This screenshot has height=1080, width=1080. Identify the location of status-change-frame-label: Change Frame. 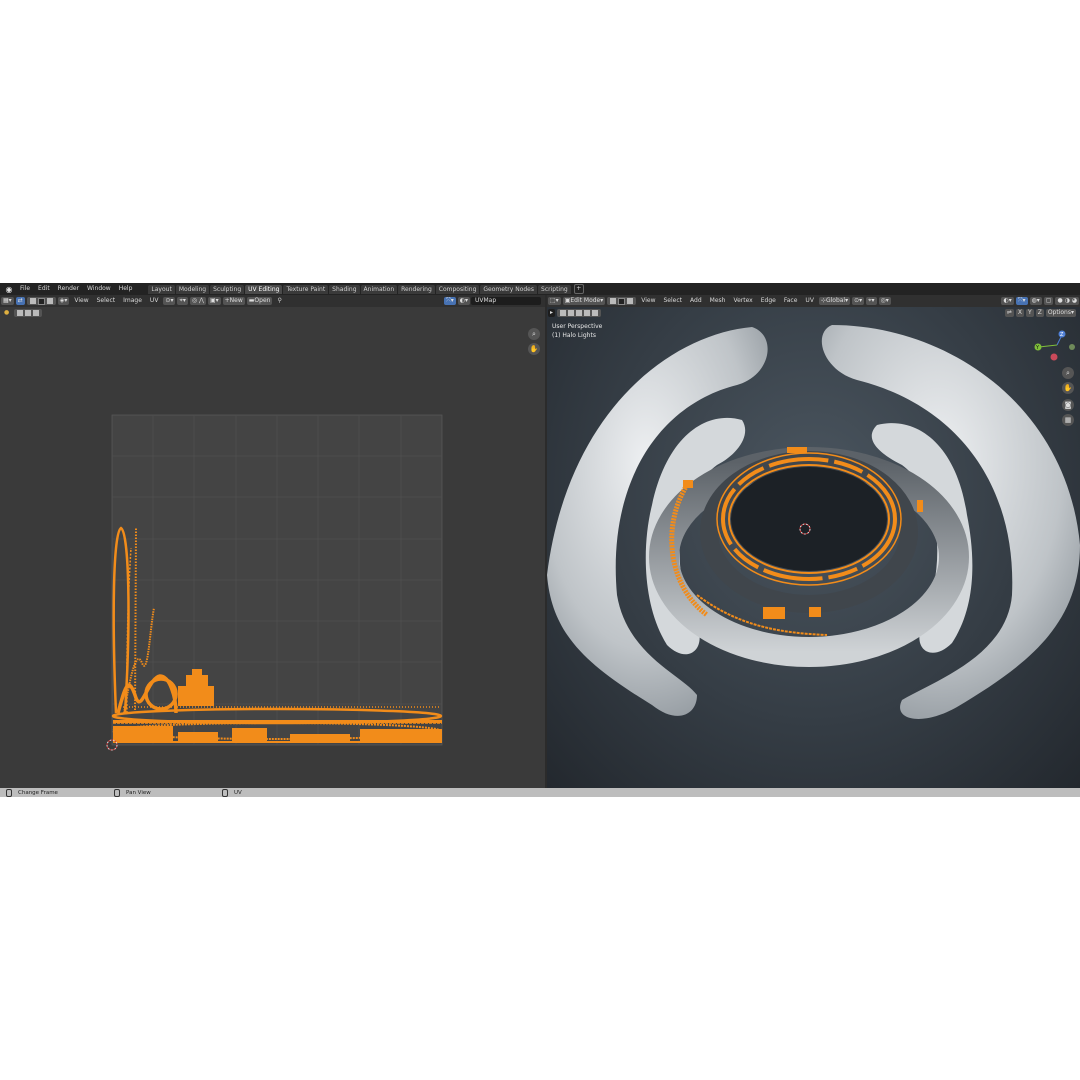
(38, 792).